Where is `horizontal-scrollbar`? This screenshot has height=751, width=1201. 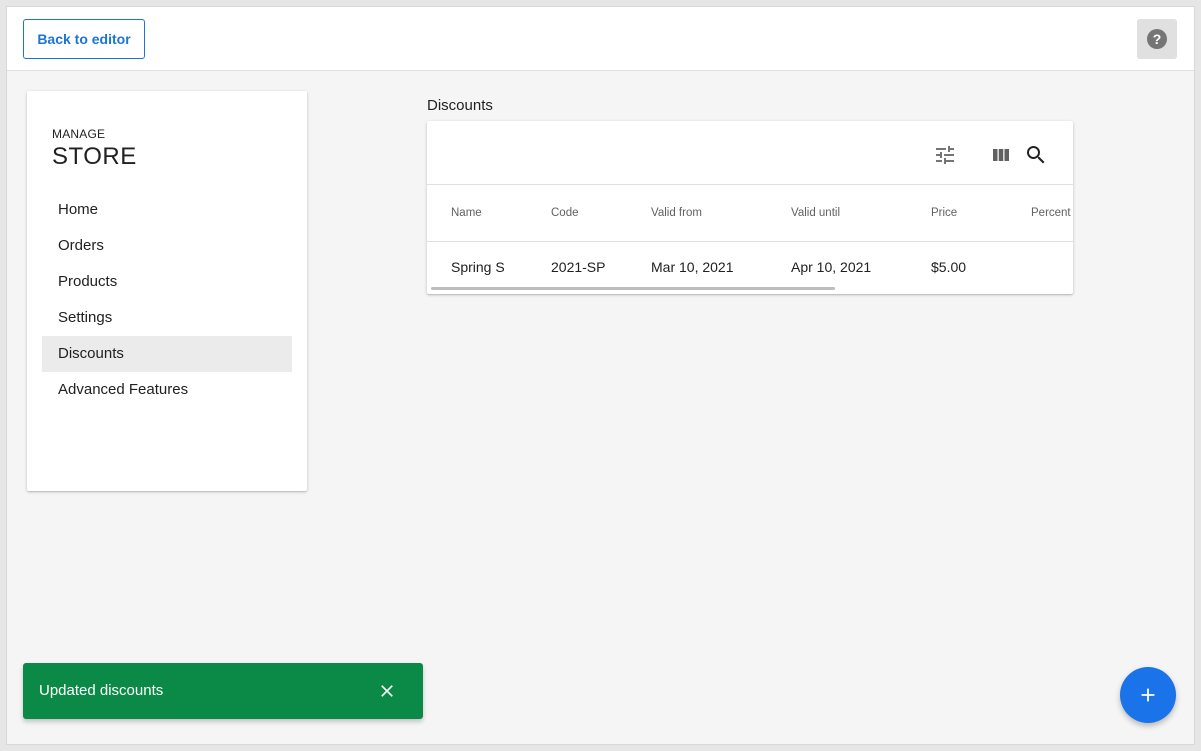 horizontal-scrollbar is located at coordinates (750, 288).